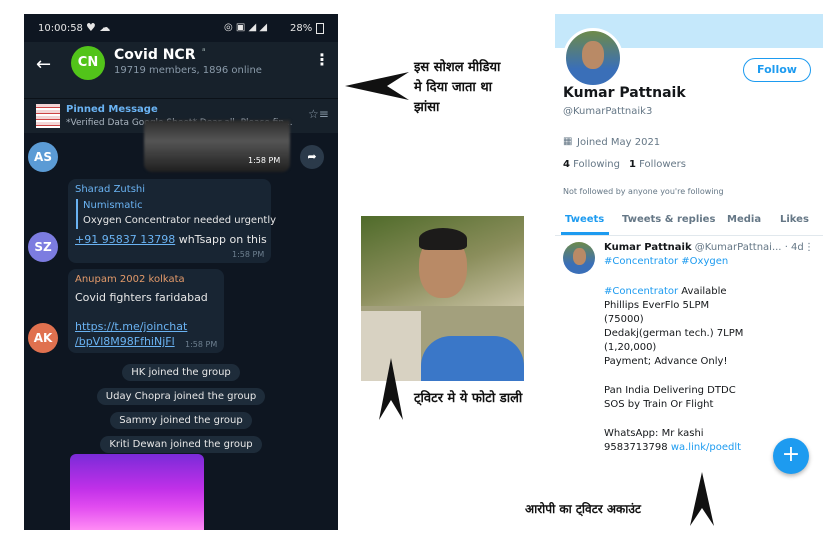  Describe the element at coordinates (648, 247) in the screenshot. I see `tweet-author: Kumar Pattnaik` at that location.